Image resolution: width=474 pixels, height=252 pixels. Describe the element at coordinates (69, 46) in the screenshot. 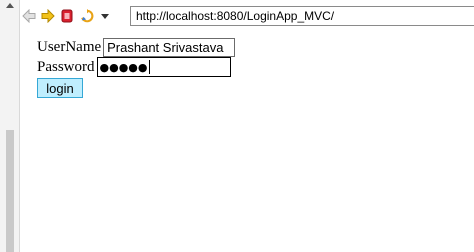

I see `username-label: UserName` at that location.